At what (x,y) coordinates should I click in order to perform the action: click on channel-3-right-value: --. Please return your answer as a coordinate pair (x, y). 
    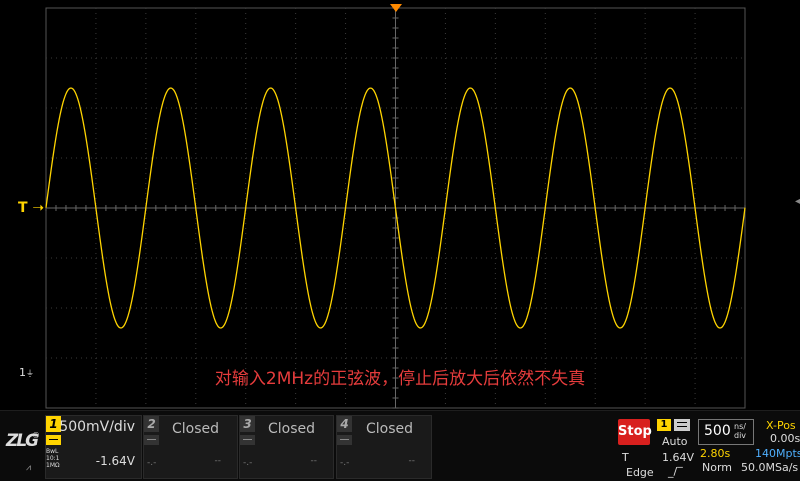
    Looking at the image, I should click on (314, 461).